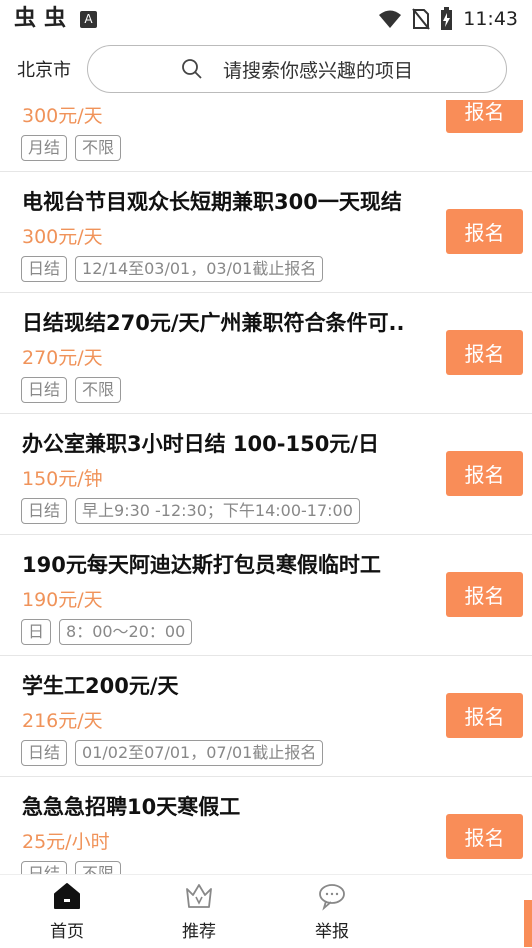  Describe the element at coordinates (62, 600) in the screenshot. I see `job-salary: 190元/天` at that location.